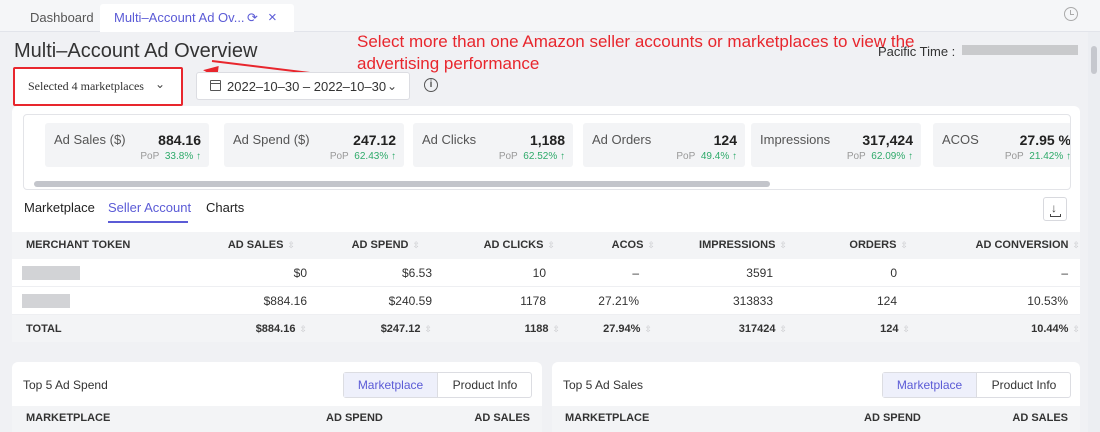 Image resolution: width=1100 pixels, height=432 pixels. I want to click on col-ad-sales: AD SALES ⇳, so click(261, 245).